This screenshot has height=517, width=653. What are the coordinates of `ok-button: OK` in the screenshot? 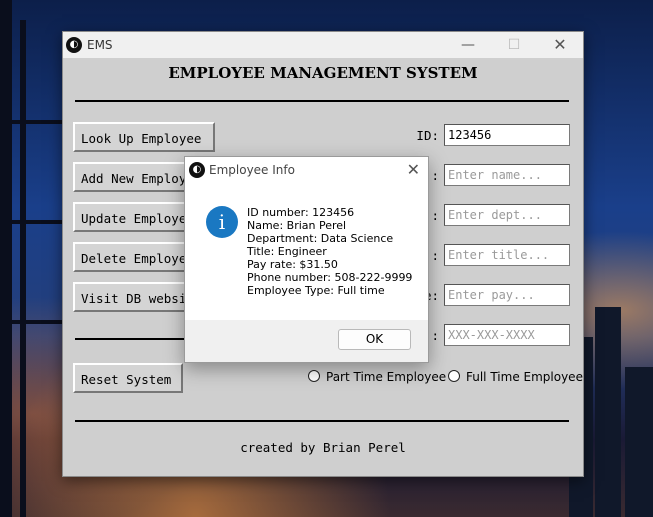 It's located at (374, 339).